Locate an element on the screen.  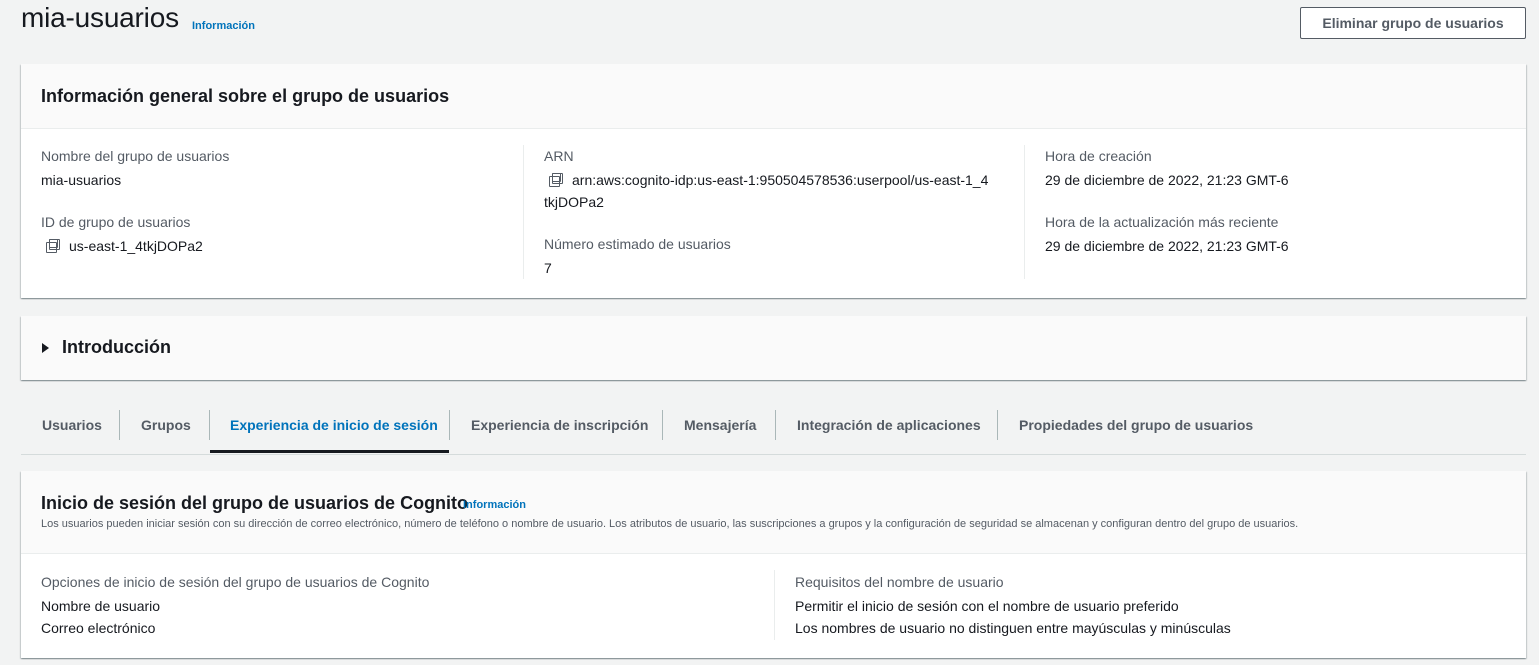
tab-messaging: Mensajería is located at coordinates (720, 431).